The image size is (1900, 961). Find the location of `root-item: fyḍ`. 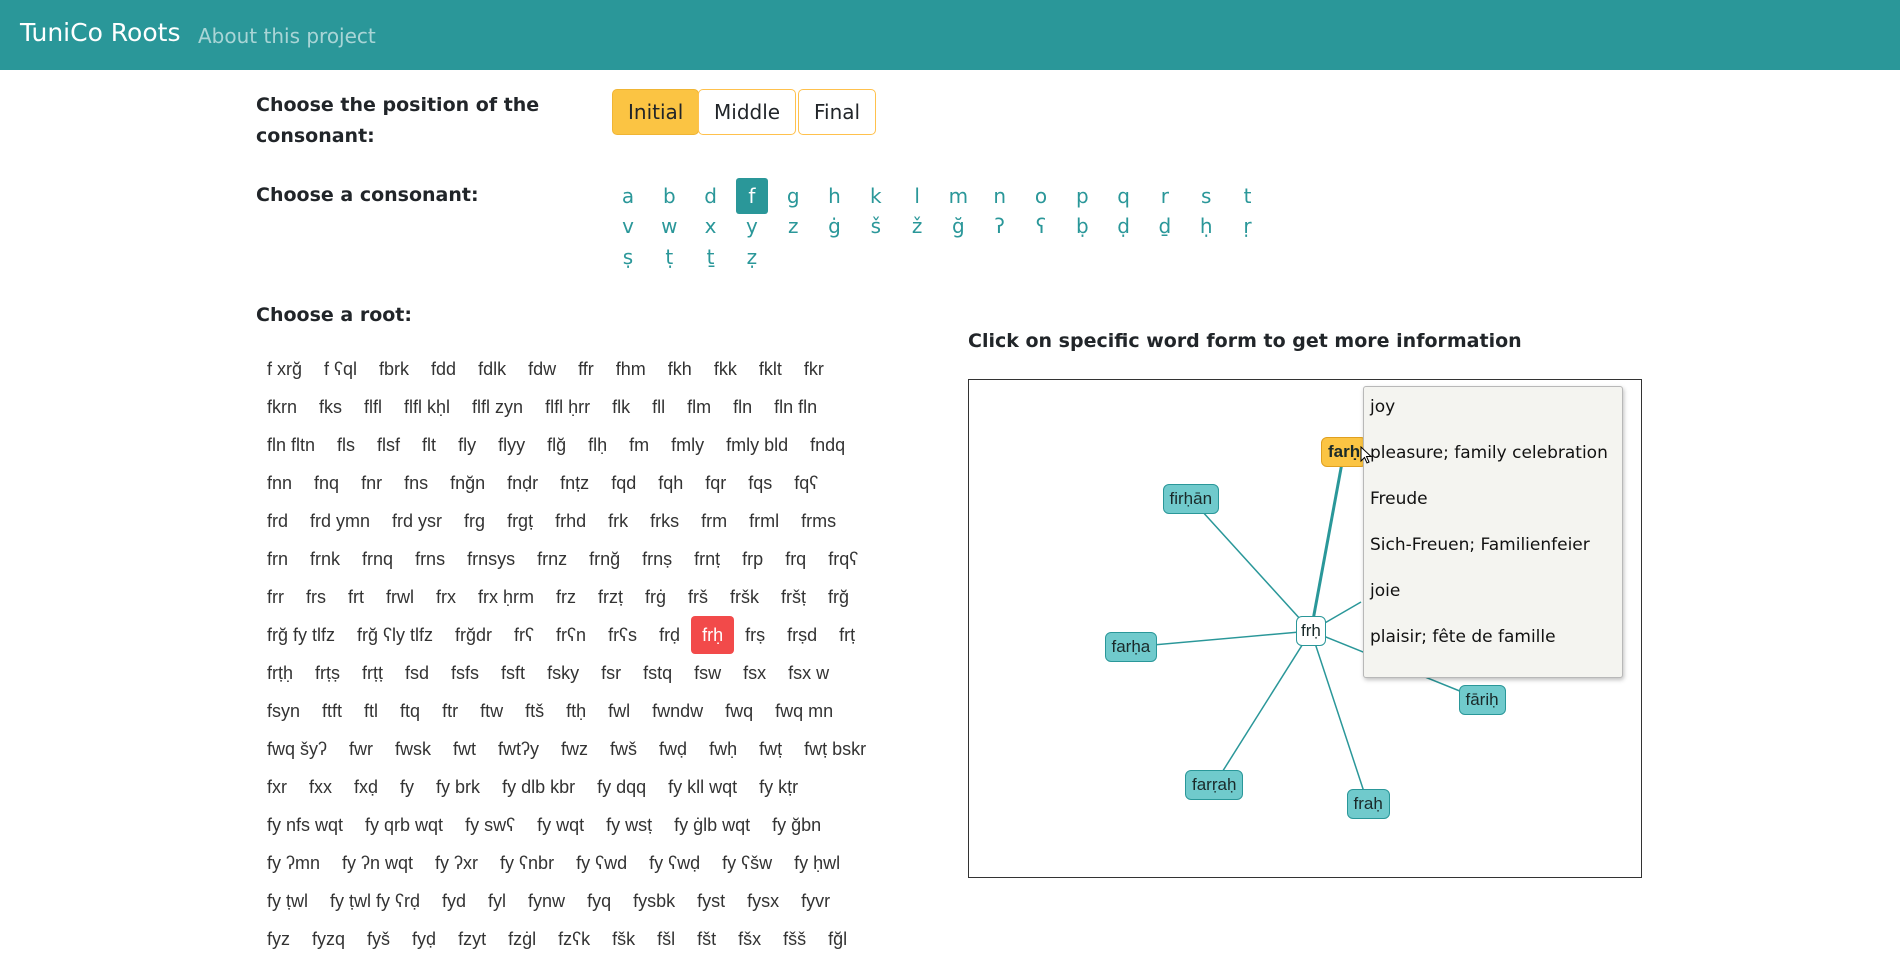

root-item: fyḍ is located at coordinates (424, 939).